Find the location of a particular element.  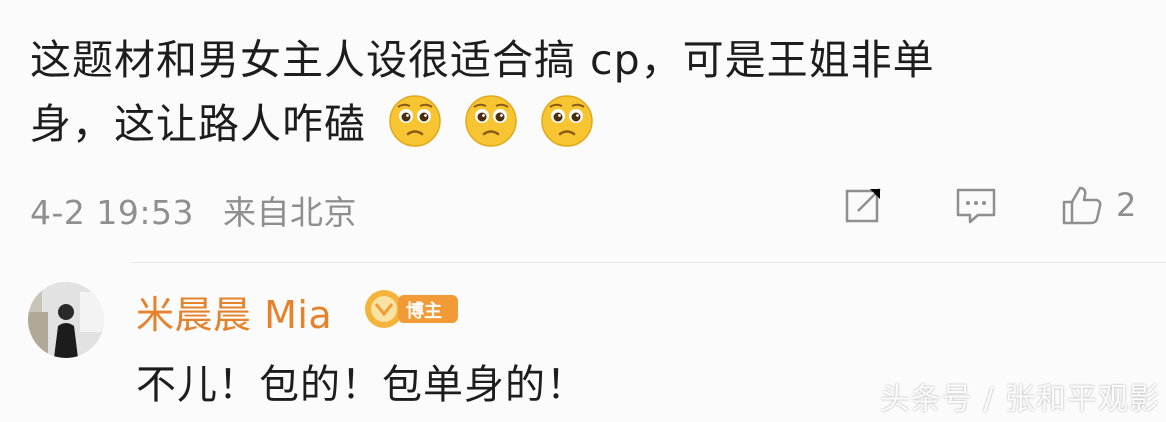

comment-timestamp: 4-2 19:53 is located at coordinates (112, 212).